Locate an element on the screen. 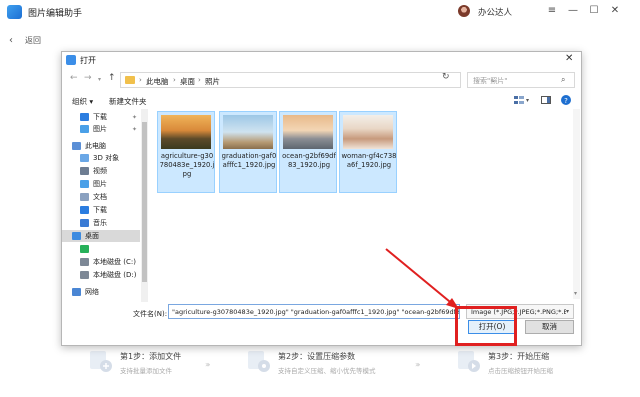  back-arrow-icon: ← is located at coordinates (74, 78).